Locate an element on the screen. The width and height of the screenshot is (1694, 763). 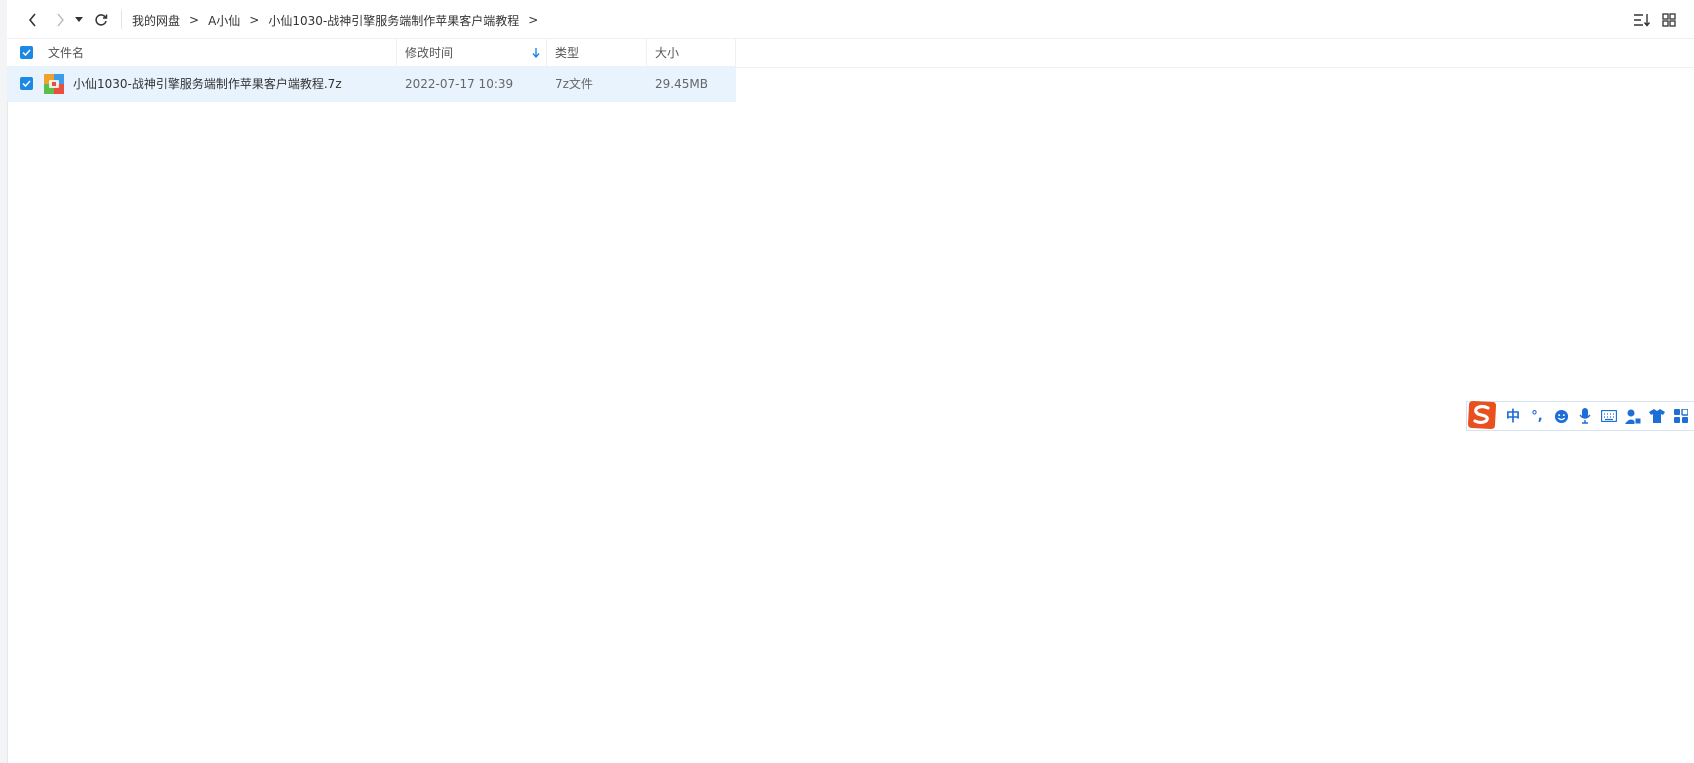
column-header-name: 文件名 is located at coordinates (224, 53).